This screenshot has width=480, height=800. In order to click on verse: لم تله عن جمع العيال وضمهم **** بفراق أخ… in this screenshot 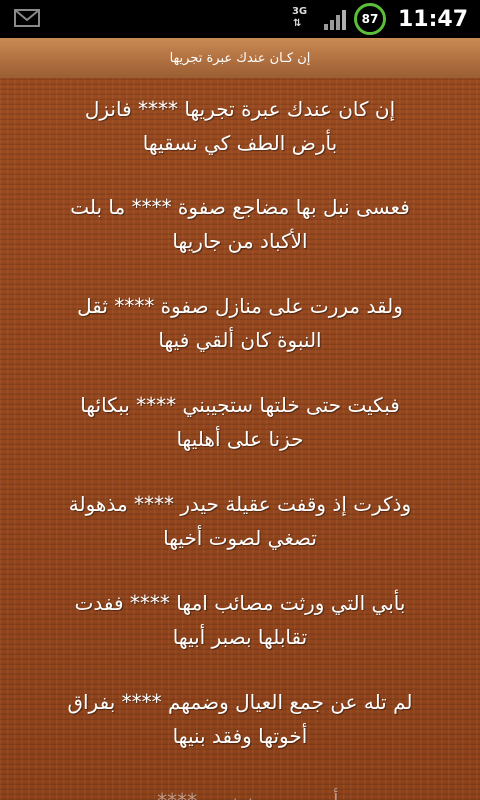, I will do `click(240, 719)`.